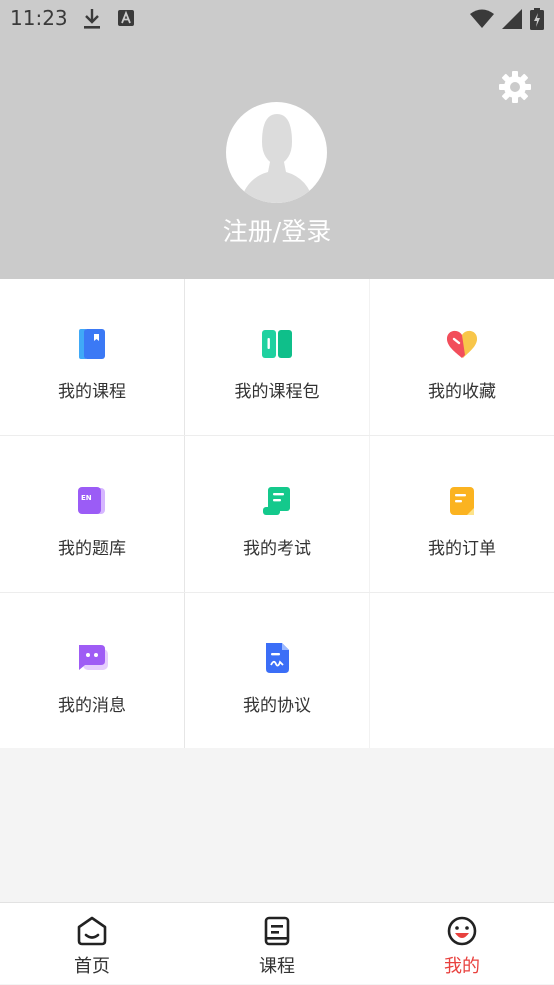 This screenshot has height=985, width=554. What do you see at coordinates (93, 657) in the screenshot?
I see `message-icon` at bounding box center [93, 657].